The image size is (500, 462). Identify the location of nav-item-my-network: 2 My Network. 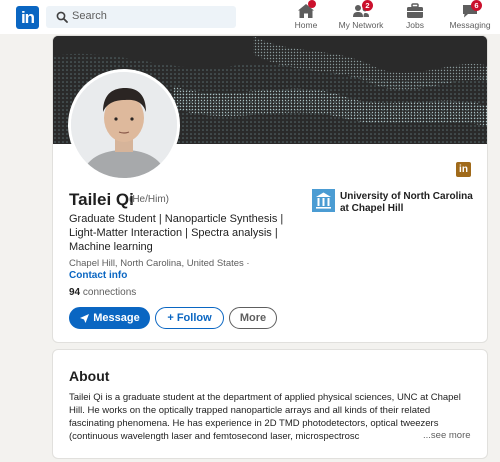
(361, 16).